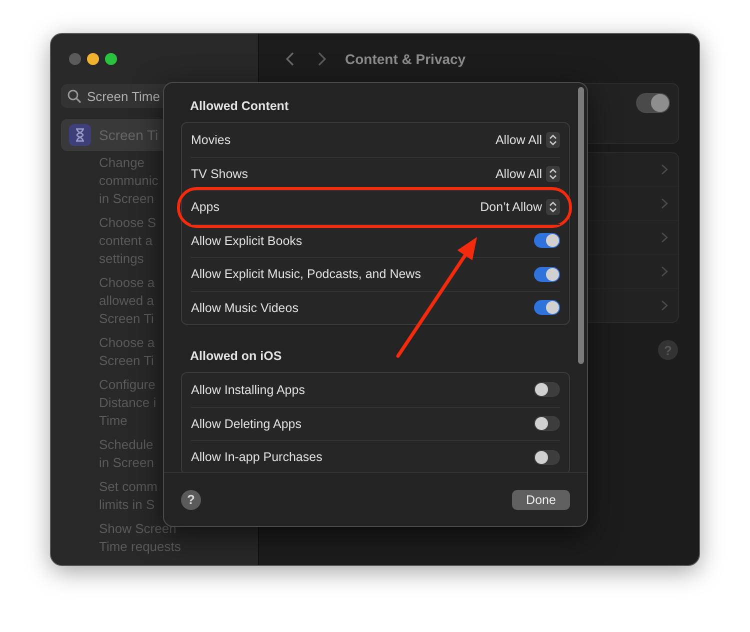  What do you see at coordinates (246, 424) in the screenshot?
I see `setting-label: Allow Deleting Apps` at bounding box center [246, 424].